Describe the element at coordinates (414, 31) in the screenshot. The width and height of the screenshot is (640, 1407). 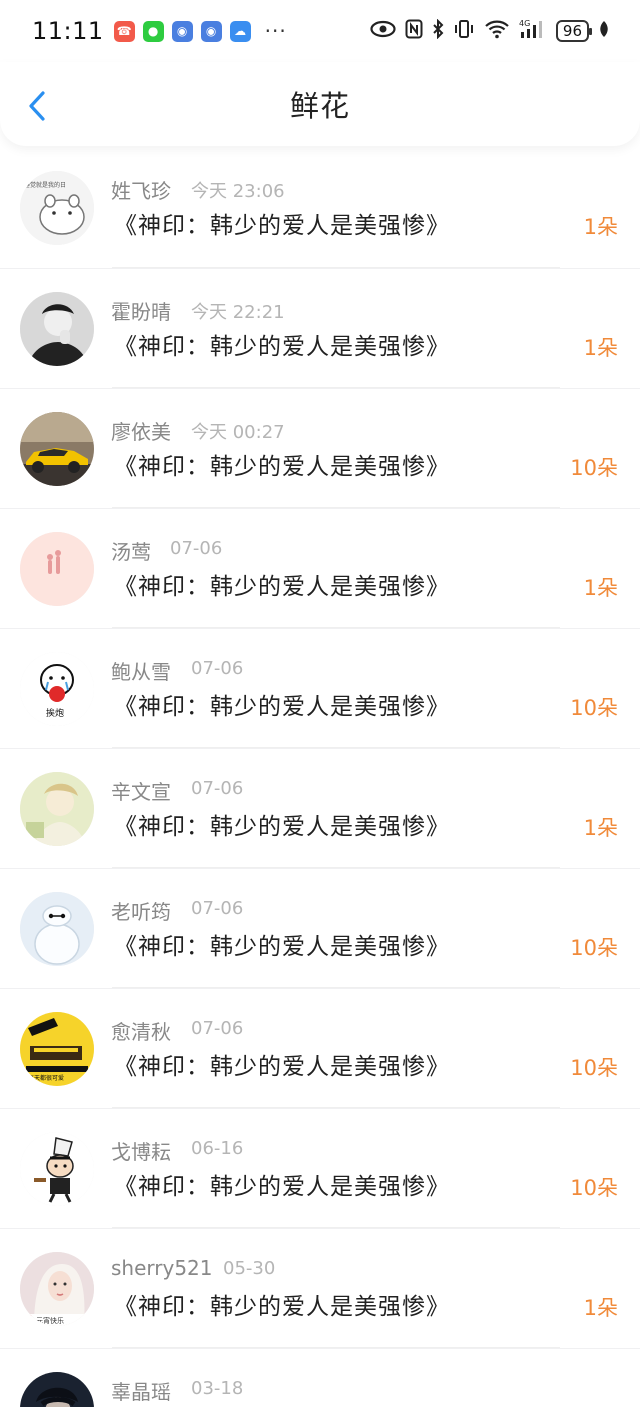
I see `nfc-icon` at that location.